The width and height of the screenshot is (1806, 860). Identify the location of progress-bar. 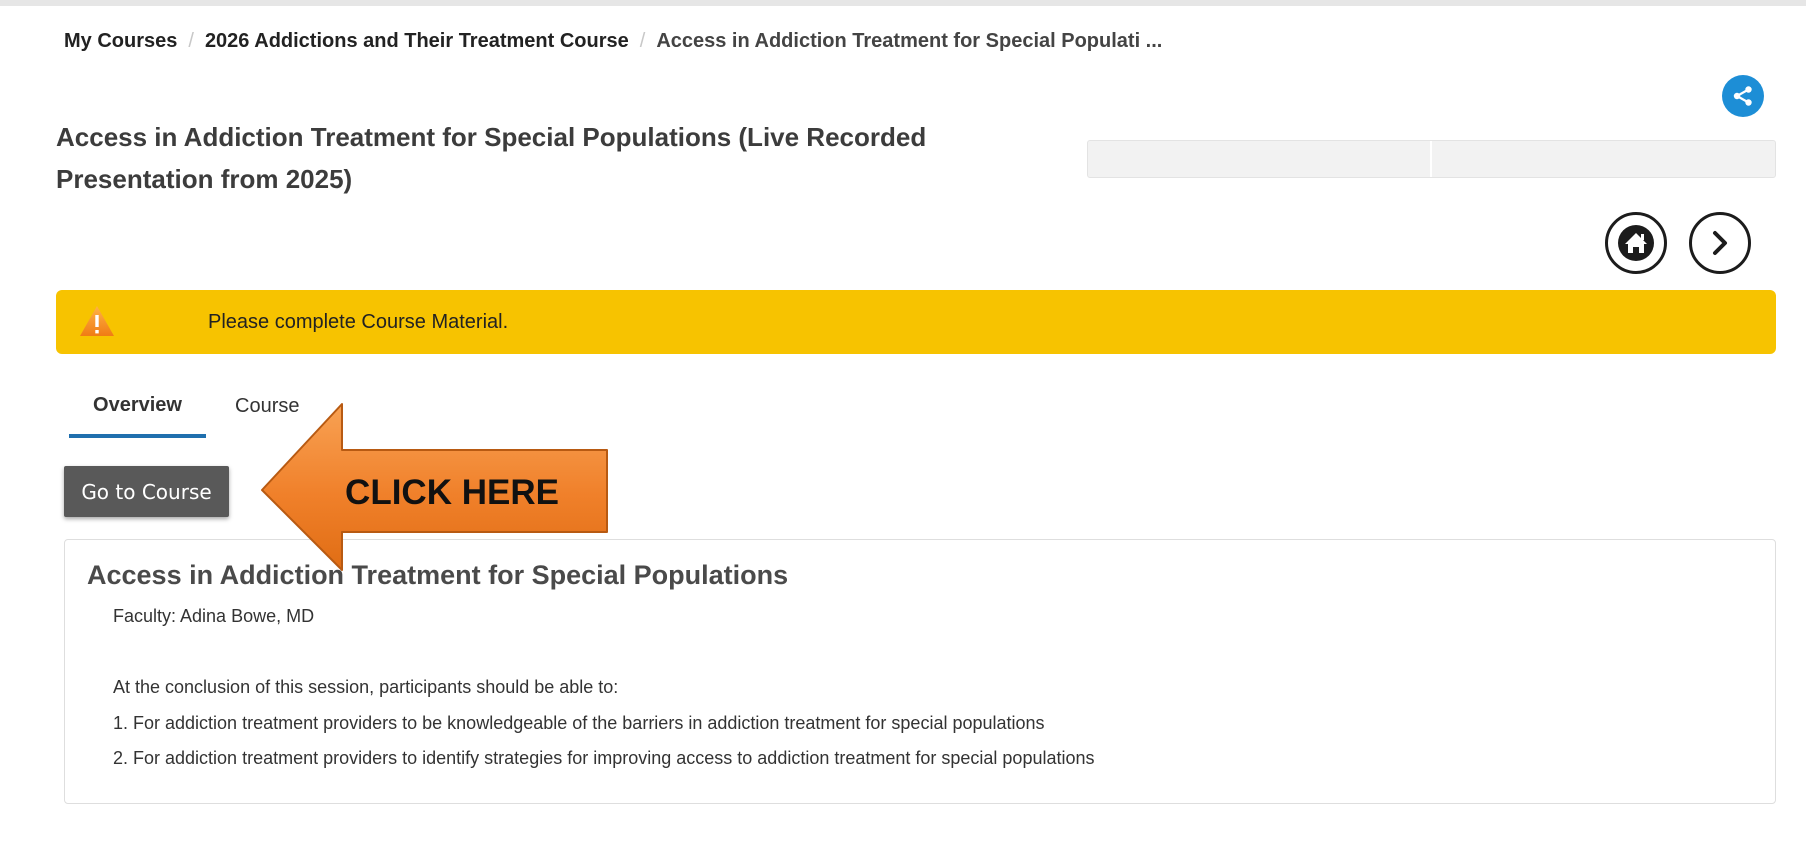
(1431, 159).